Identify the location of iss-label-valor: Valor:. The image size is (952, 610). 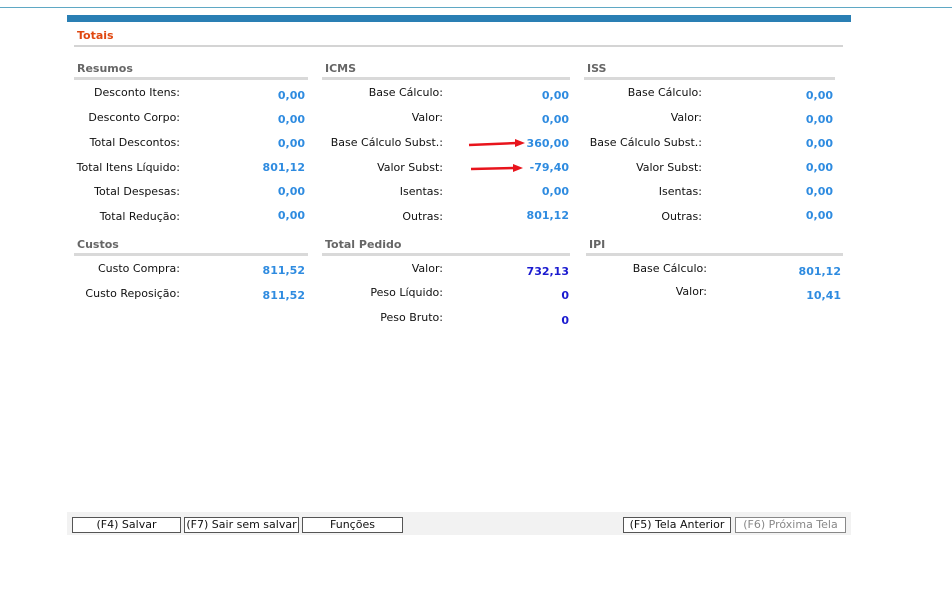
(686, 117).